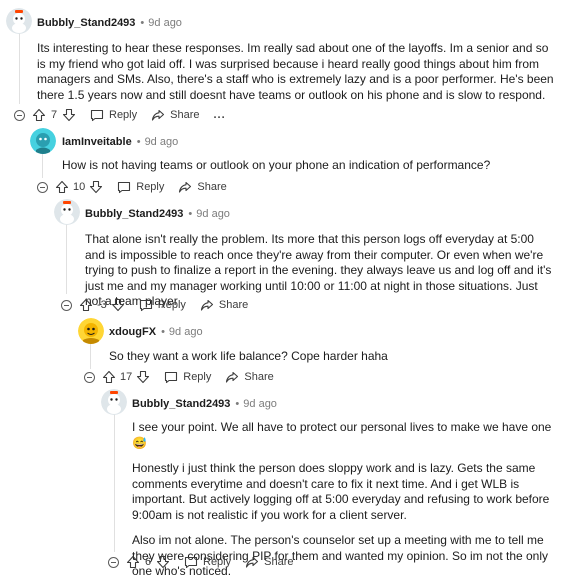 The image size is (563, 580). I want to click on comment-meta: IamInveitable • 9d ago, so click(120, 142).